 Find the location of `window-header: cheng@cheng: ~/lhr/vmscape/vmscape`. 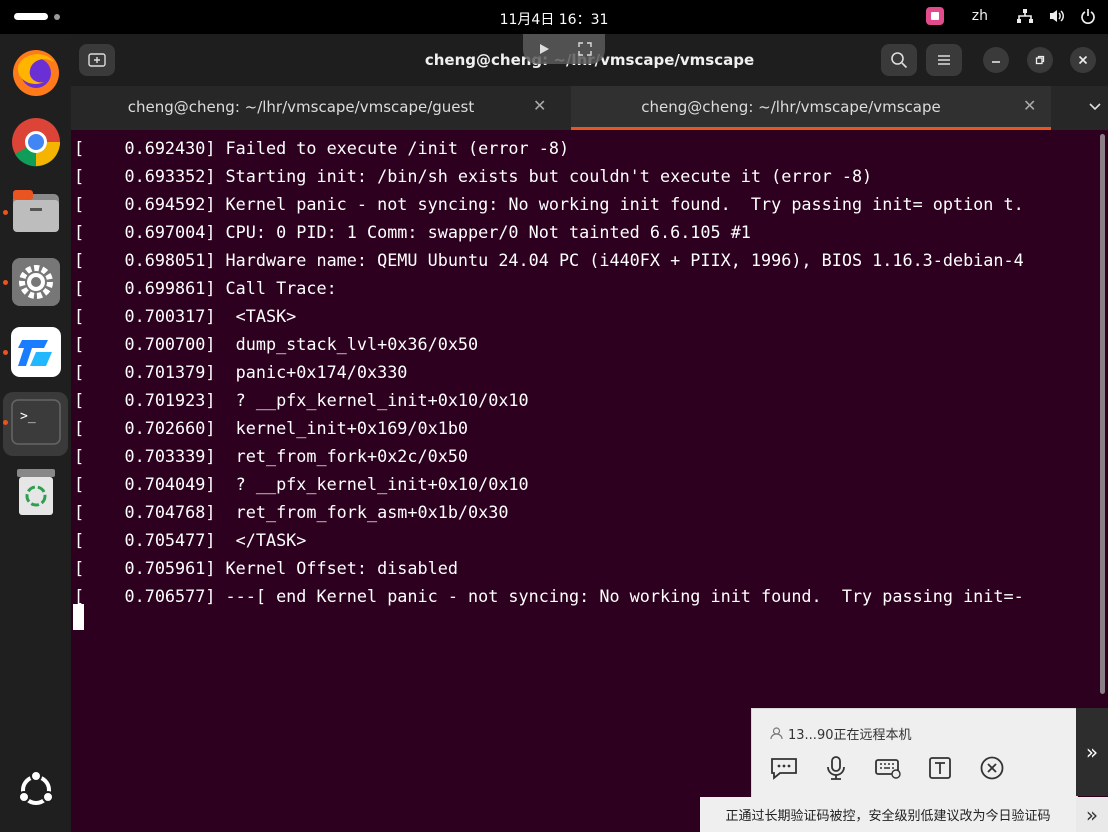

window-header: cheng@cheng: ~/lhr/vmscape/vmscape is located at coordinates (589, 60).